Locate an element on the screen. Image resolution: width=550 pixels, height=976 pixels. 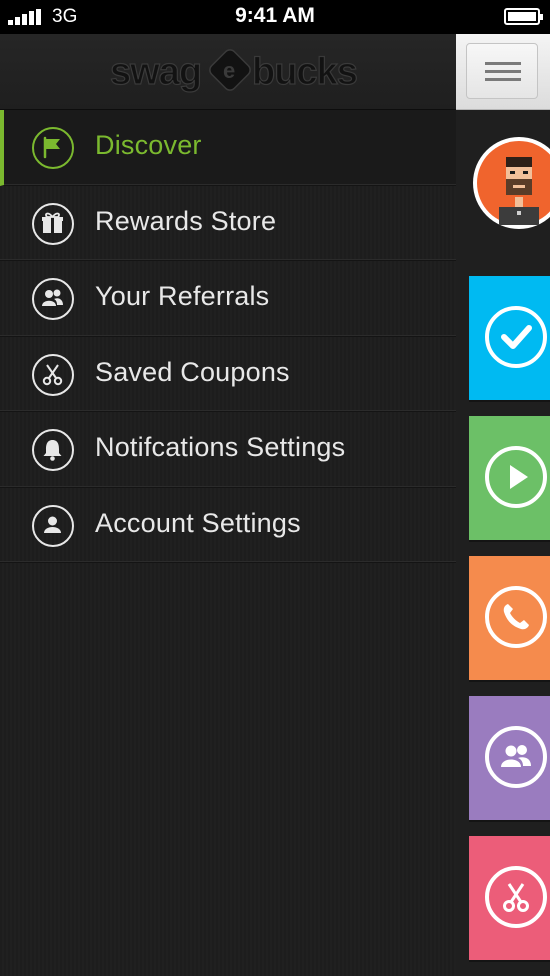
menu-item-your-referrals: Your Referrals is located at coordinates (228, 299).